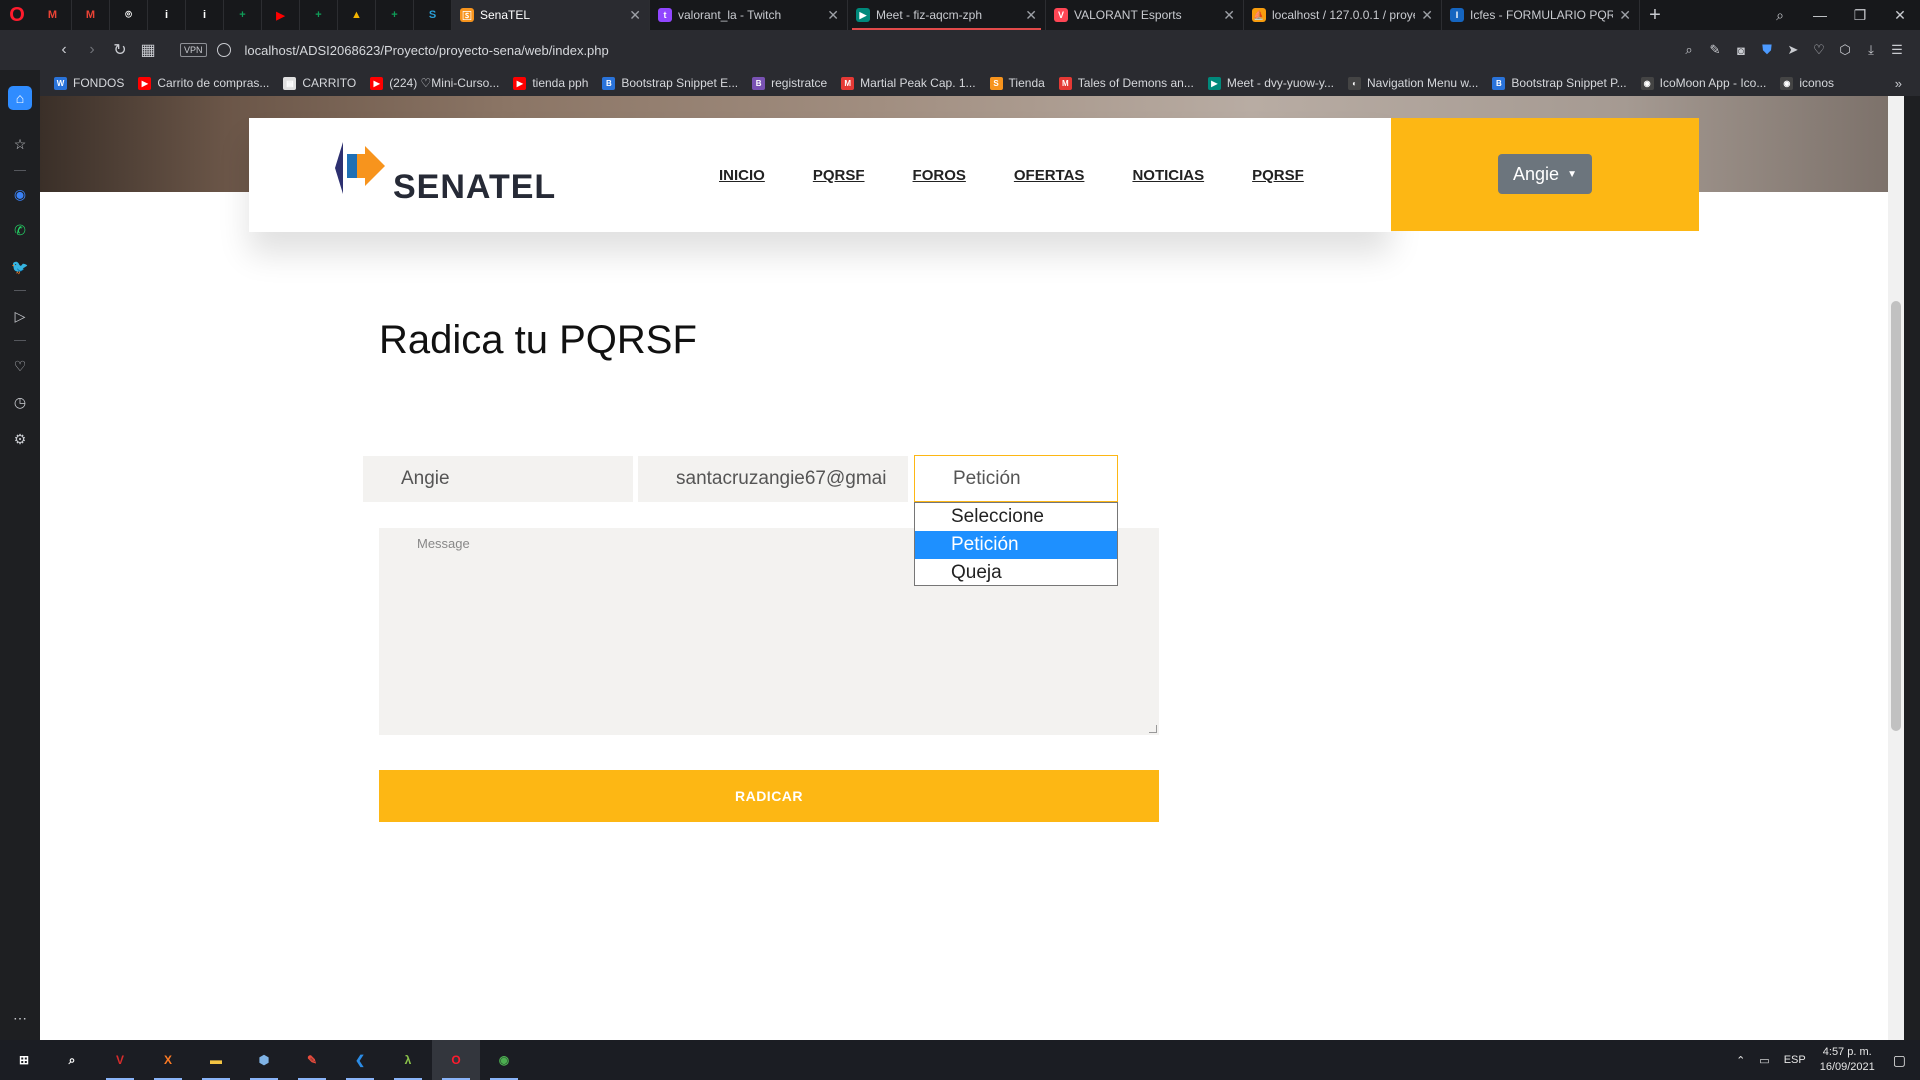  What do you see at coordinates (319, 83) in the screenshot?
I see `bookmark-item: ▤ CARRITO` at bounding box center [319, 83].